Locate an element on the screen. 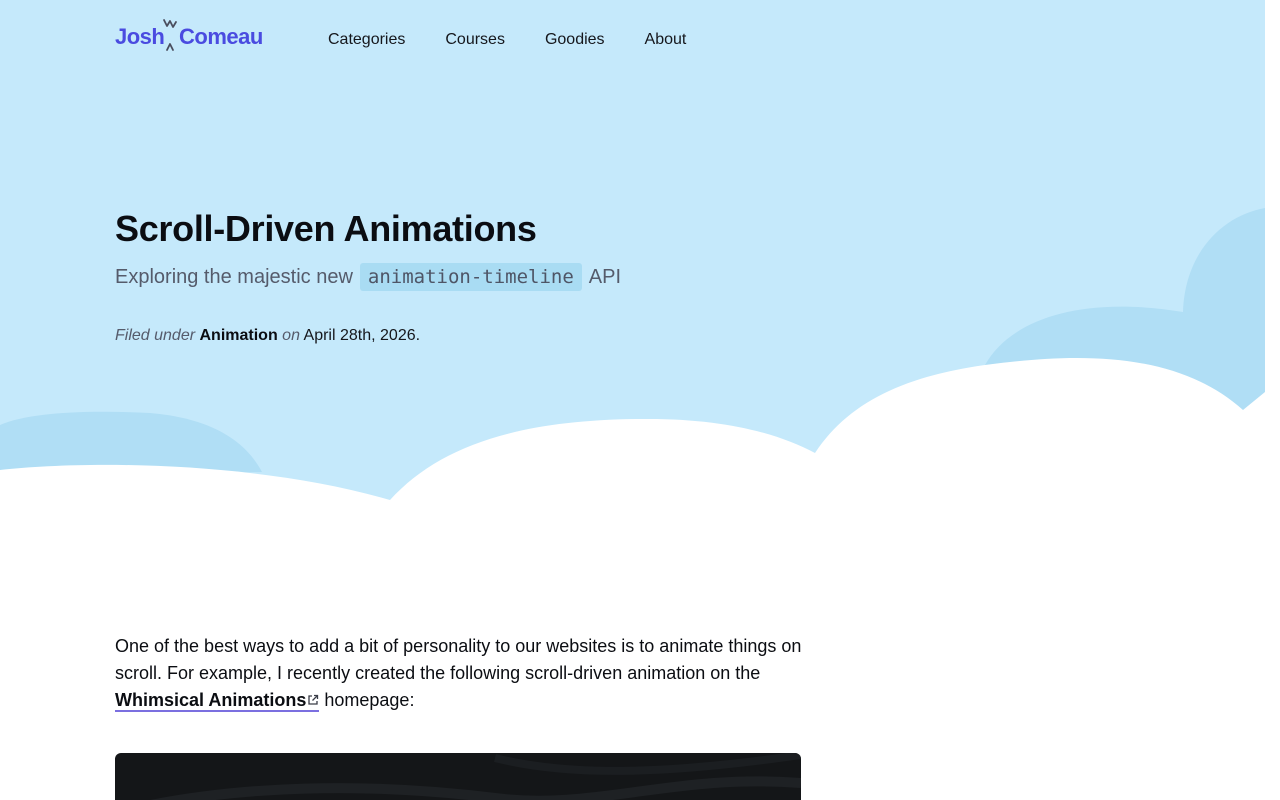 Image resolution: width=1280 pixels, height=800 pixels. post-date: April 28th, 2026. is located at coordinates (362, 335).